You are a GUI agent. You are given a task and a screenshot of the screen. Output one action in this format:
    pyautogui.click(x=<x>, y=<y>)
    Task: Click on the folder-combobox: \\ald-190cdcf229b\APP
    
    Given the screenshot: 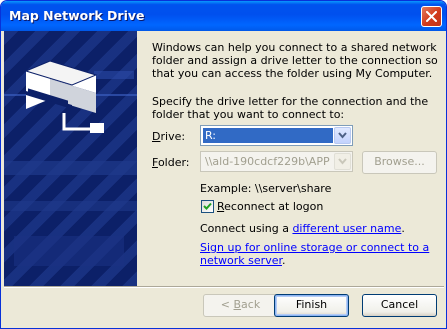 What is the action you would take?
    pyautogui.click(x=276, y=161)
    